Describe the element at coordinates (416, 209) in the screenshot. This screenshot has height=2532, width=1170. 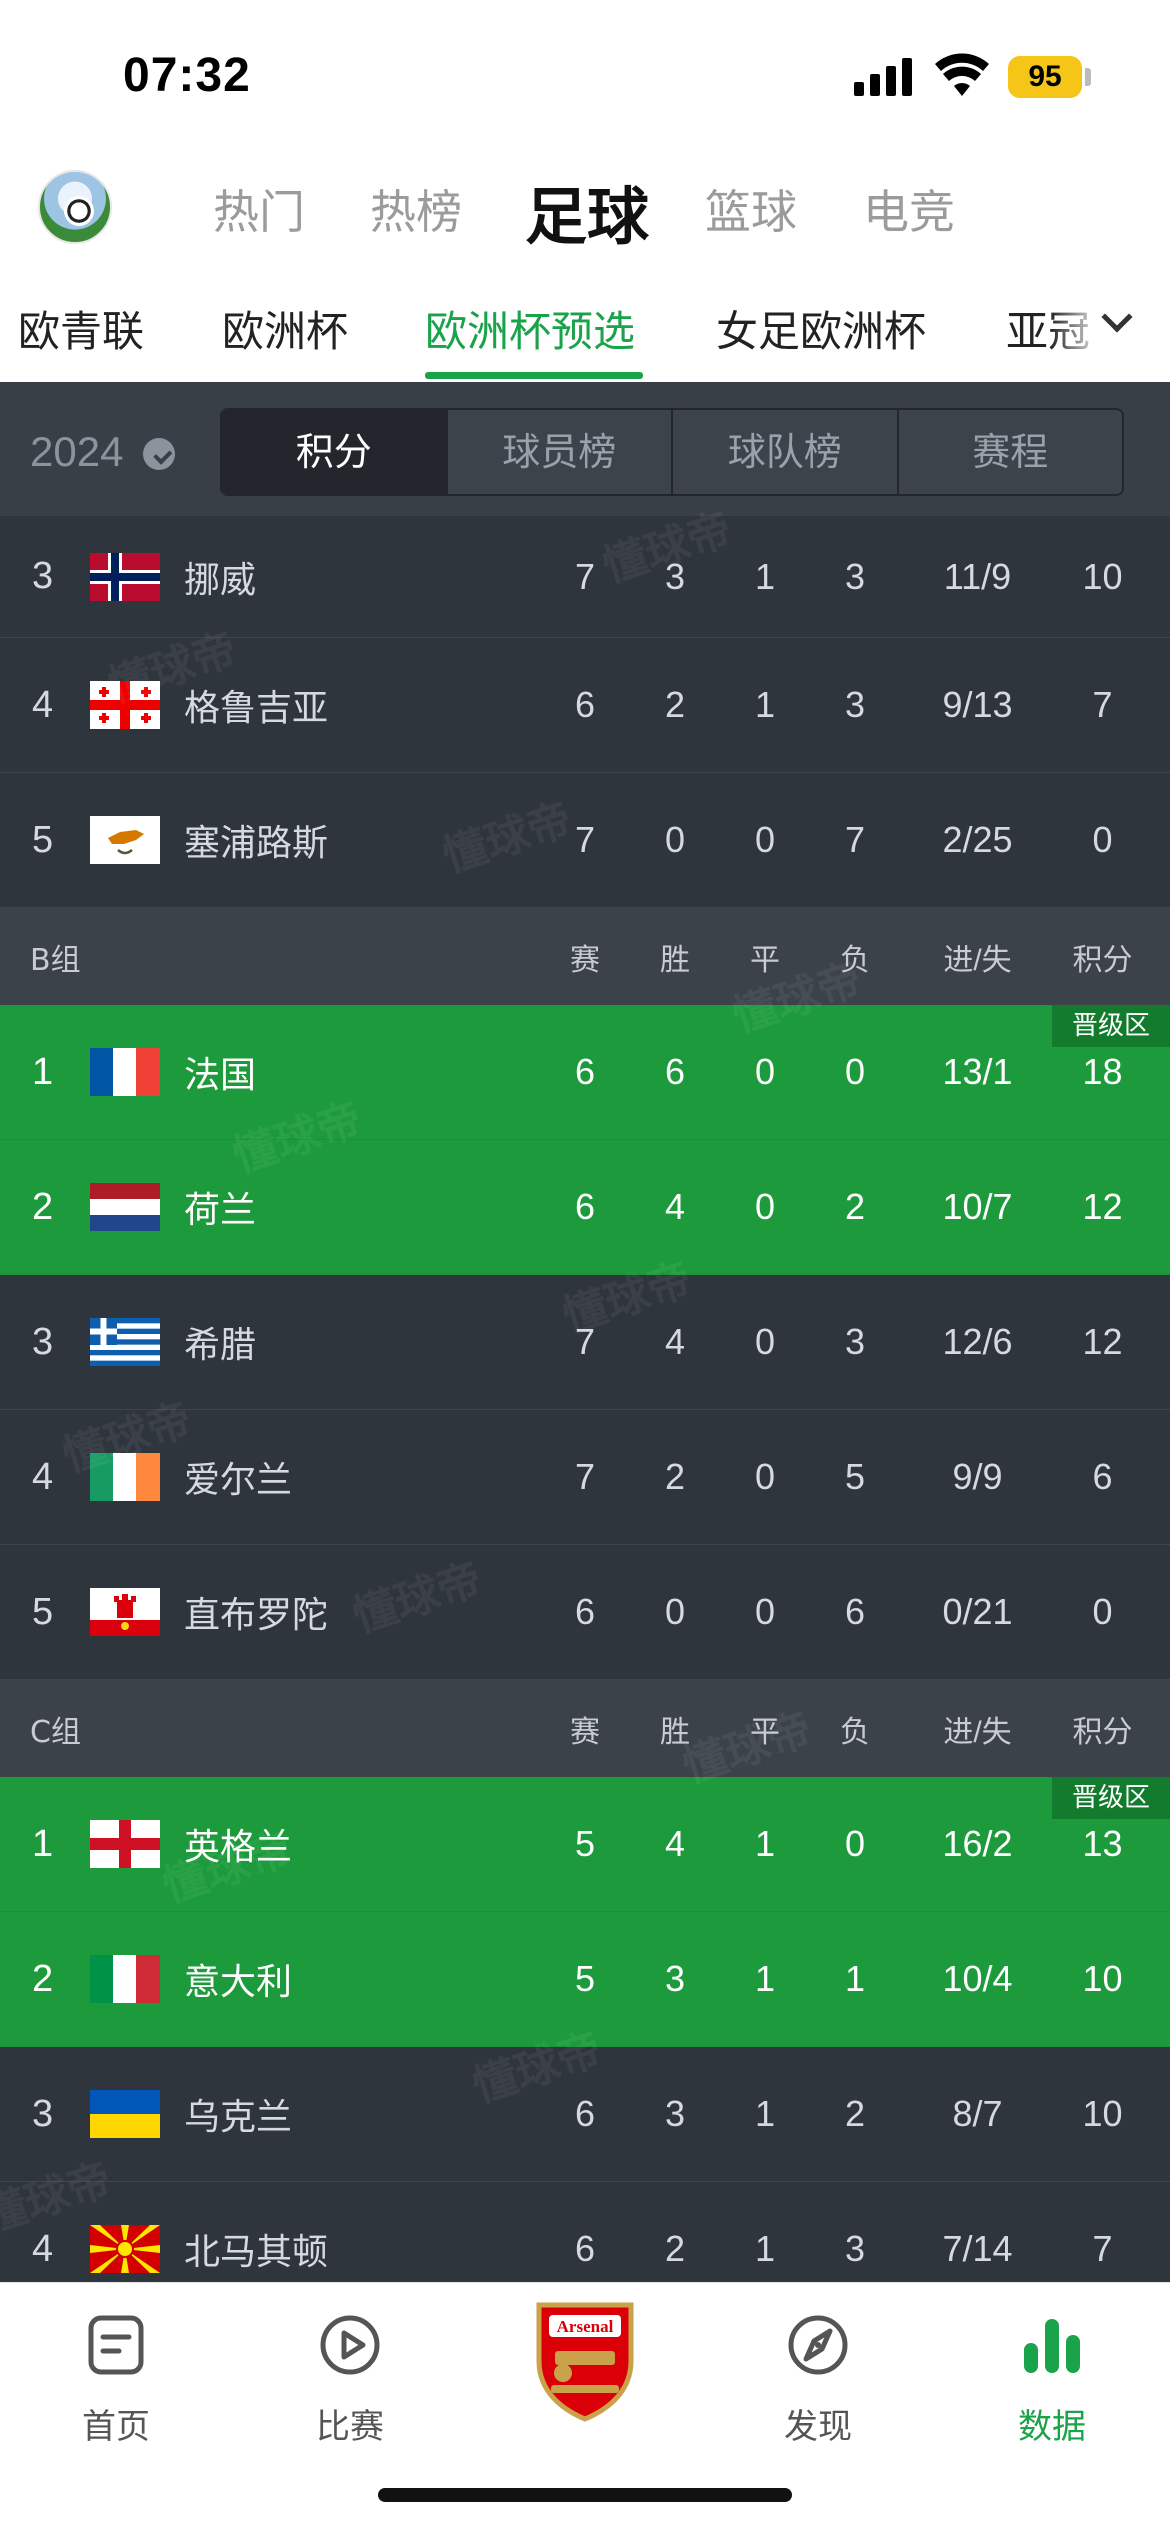
I see `tab-hot-list: 热榜` at that location.